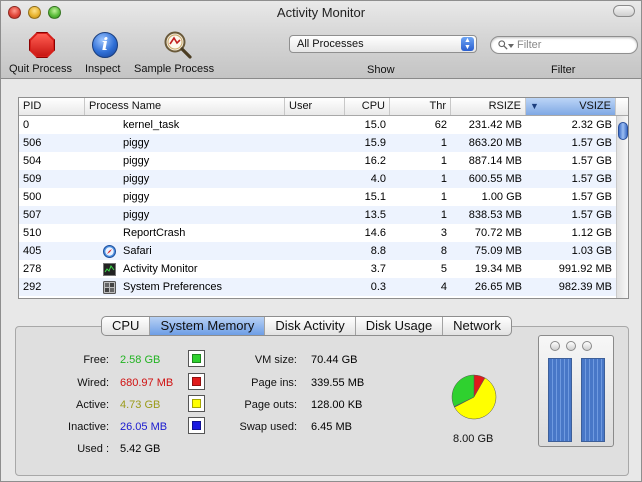 The image size is (642, 482). Describe the element at coordinates (96, 360) in the screenshot. I see `free-label: Free:` at that location.